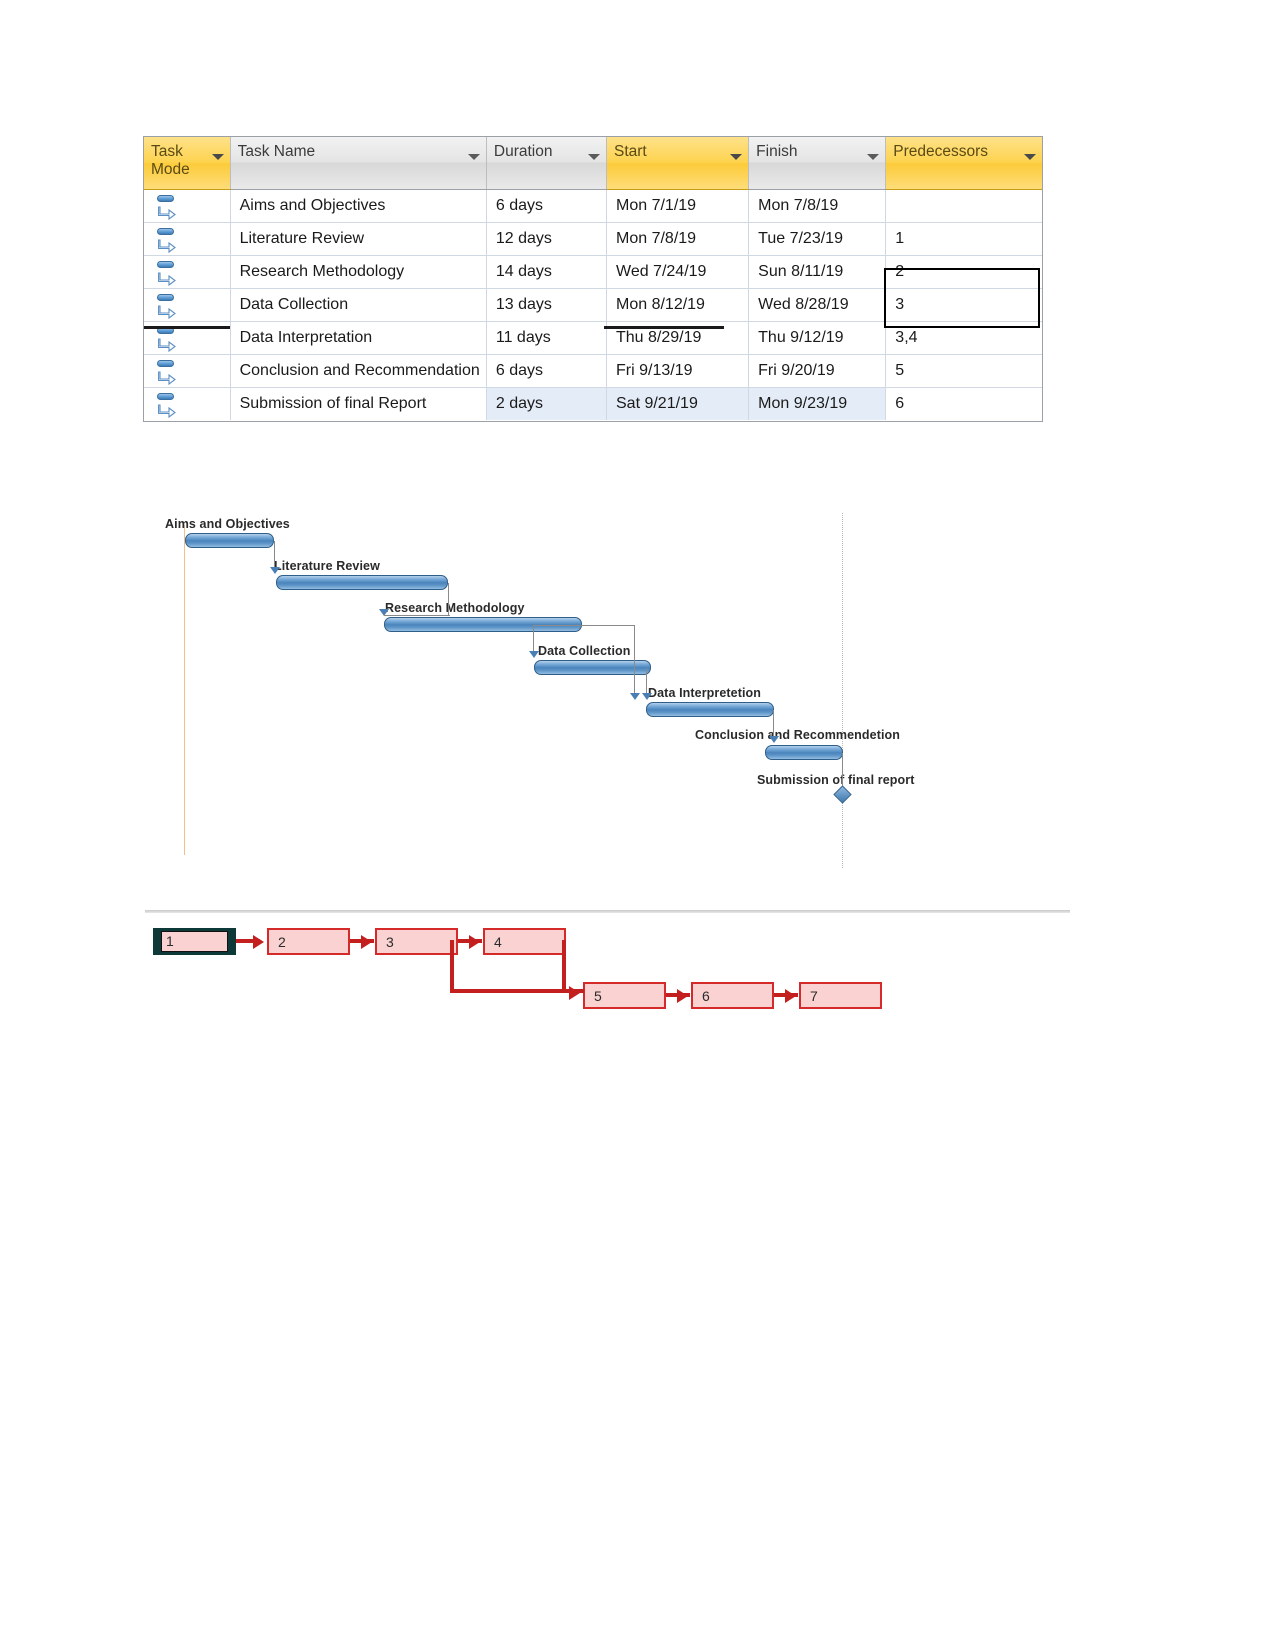 Image resolution: width=1275 pixels, height=1651 pixels. I want to click on network-node-7: 7, so click(840, 995).